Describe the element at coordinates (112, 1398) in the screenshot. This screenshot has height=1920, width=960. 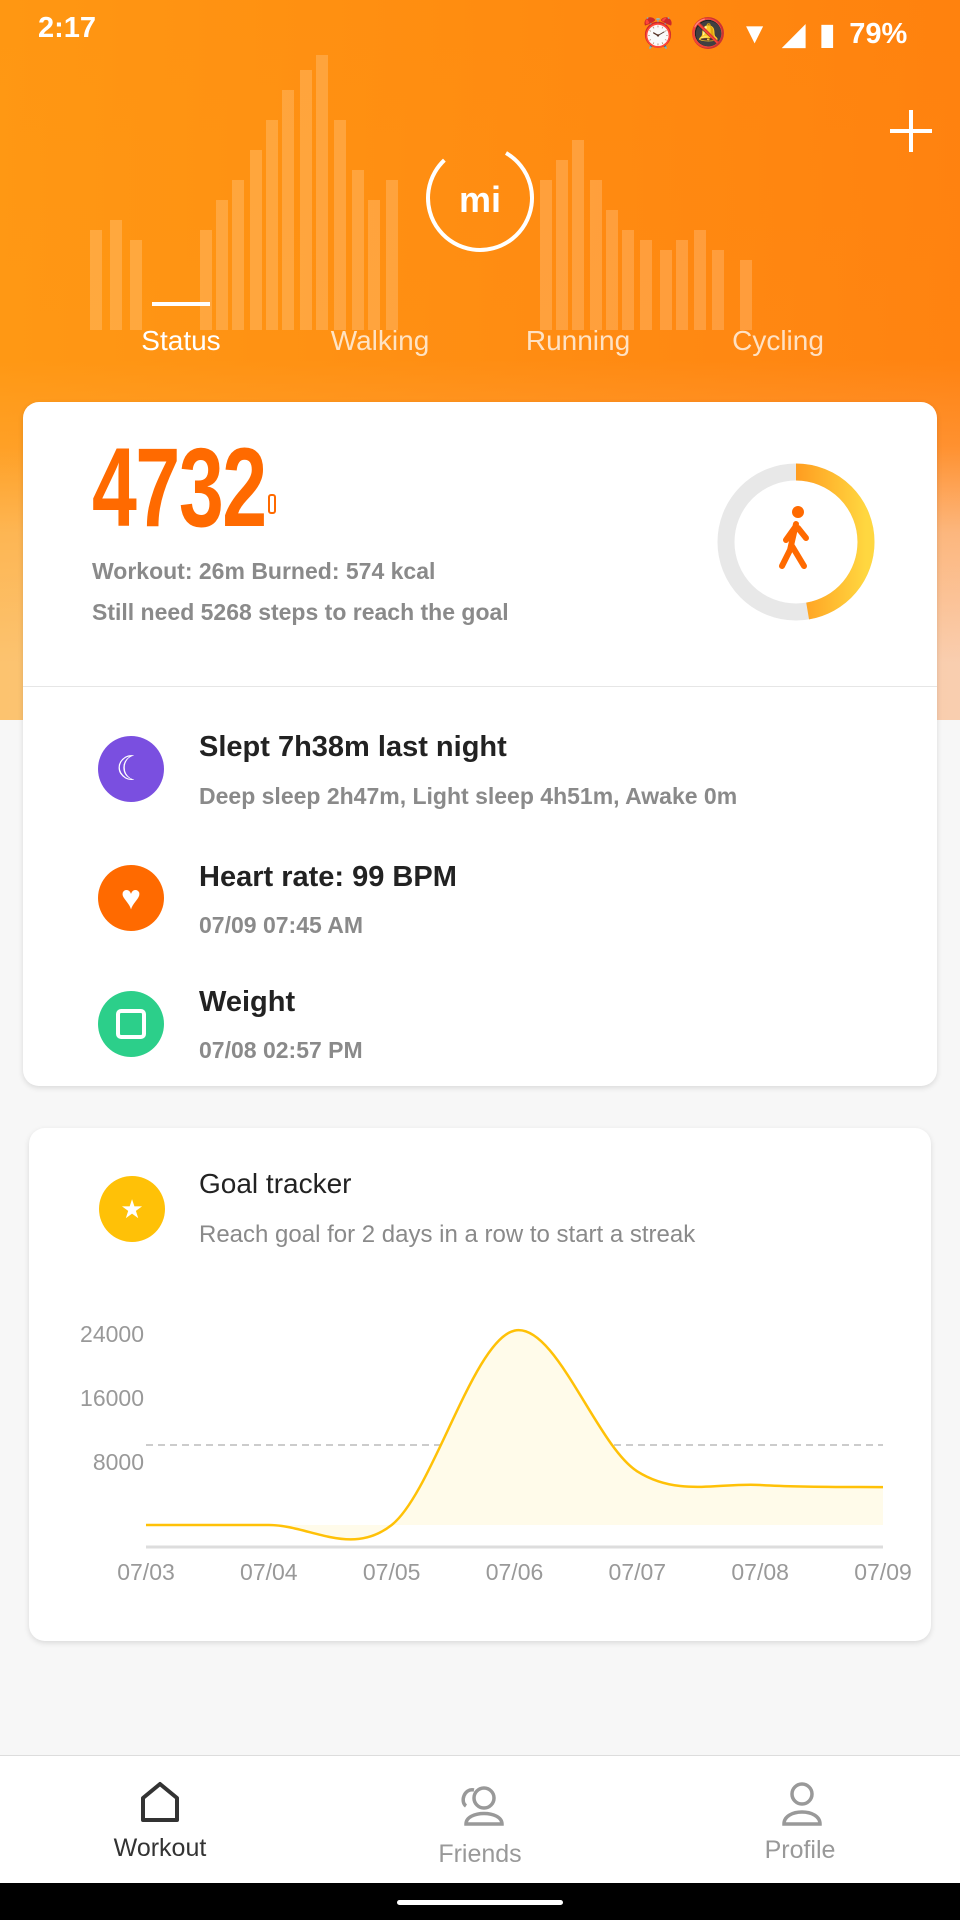
I see `y-tick-label: 16000` at that location.